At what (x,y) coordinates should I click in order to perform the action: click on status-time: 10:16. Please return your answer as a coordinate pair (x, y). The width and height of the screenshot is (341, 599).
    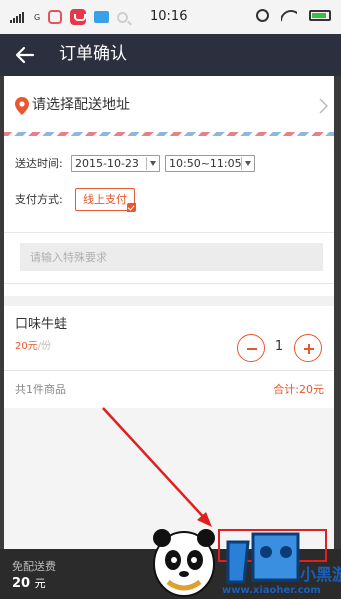
    Looking at the image, I should click on (169, 16).